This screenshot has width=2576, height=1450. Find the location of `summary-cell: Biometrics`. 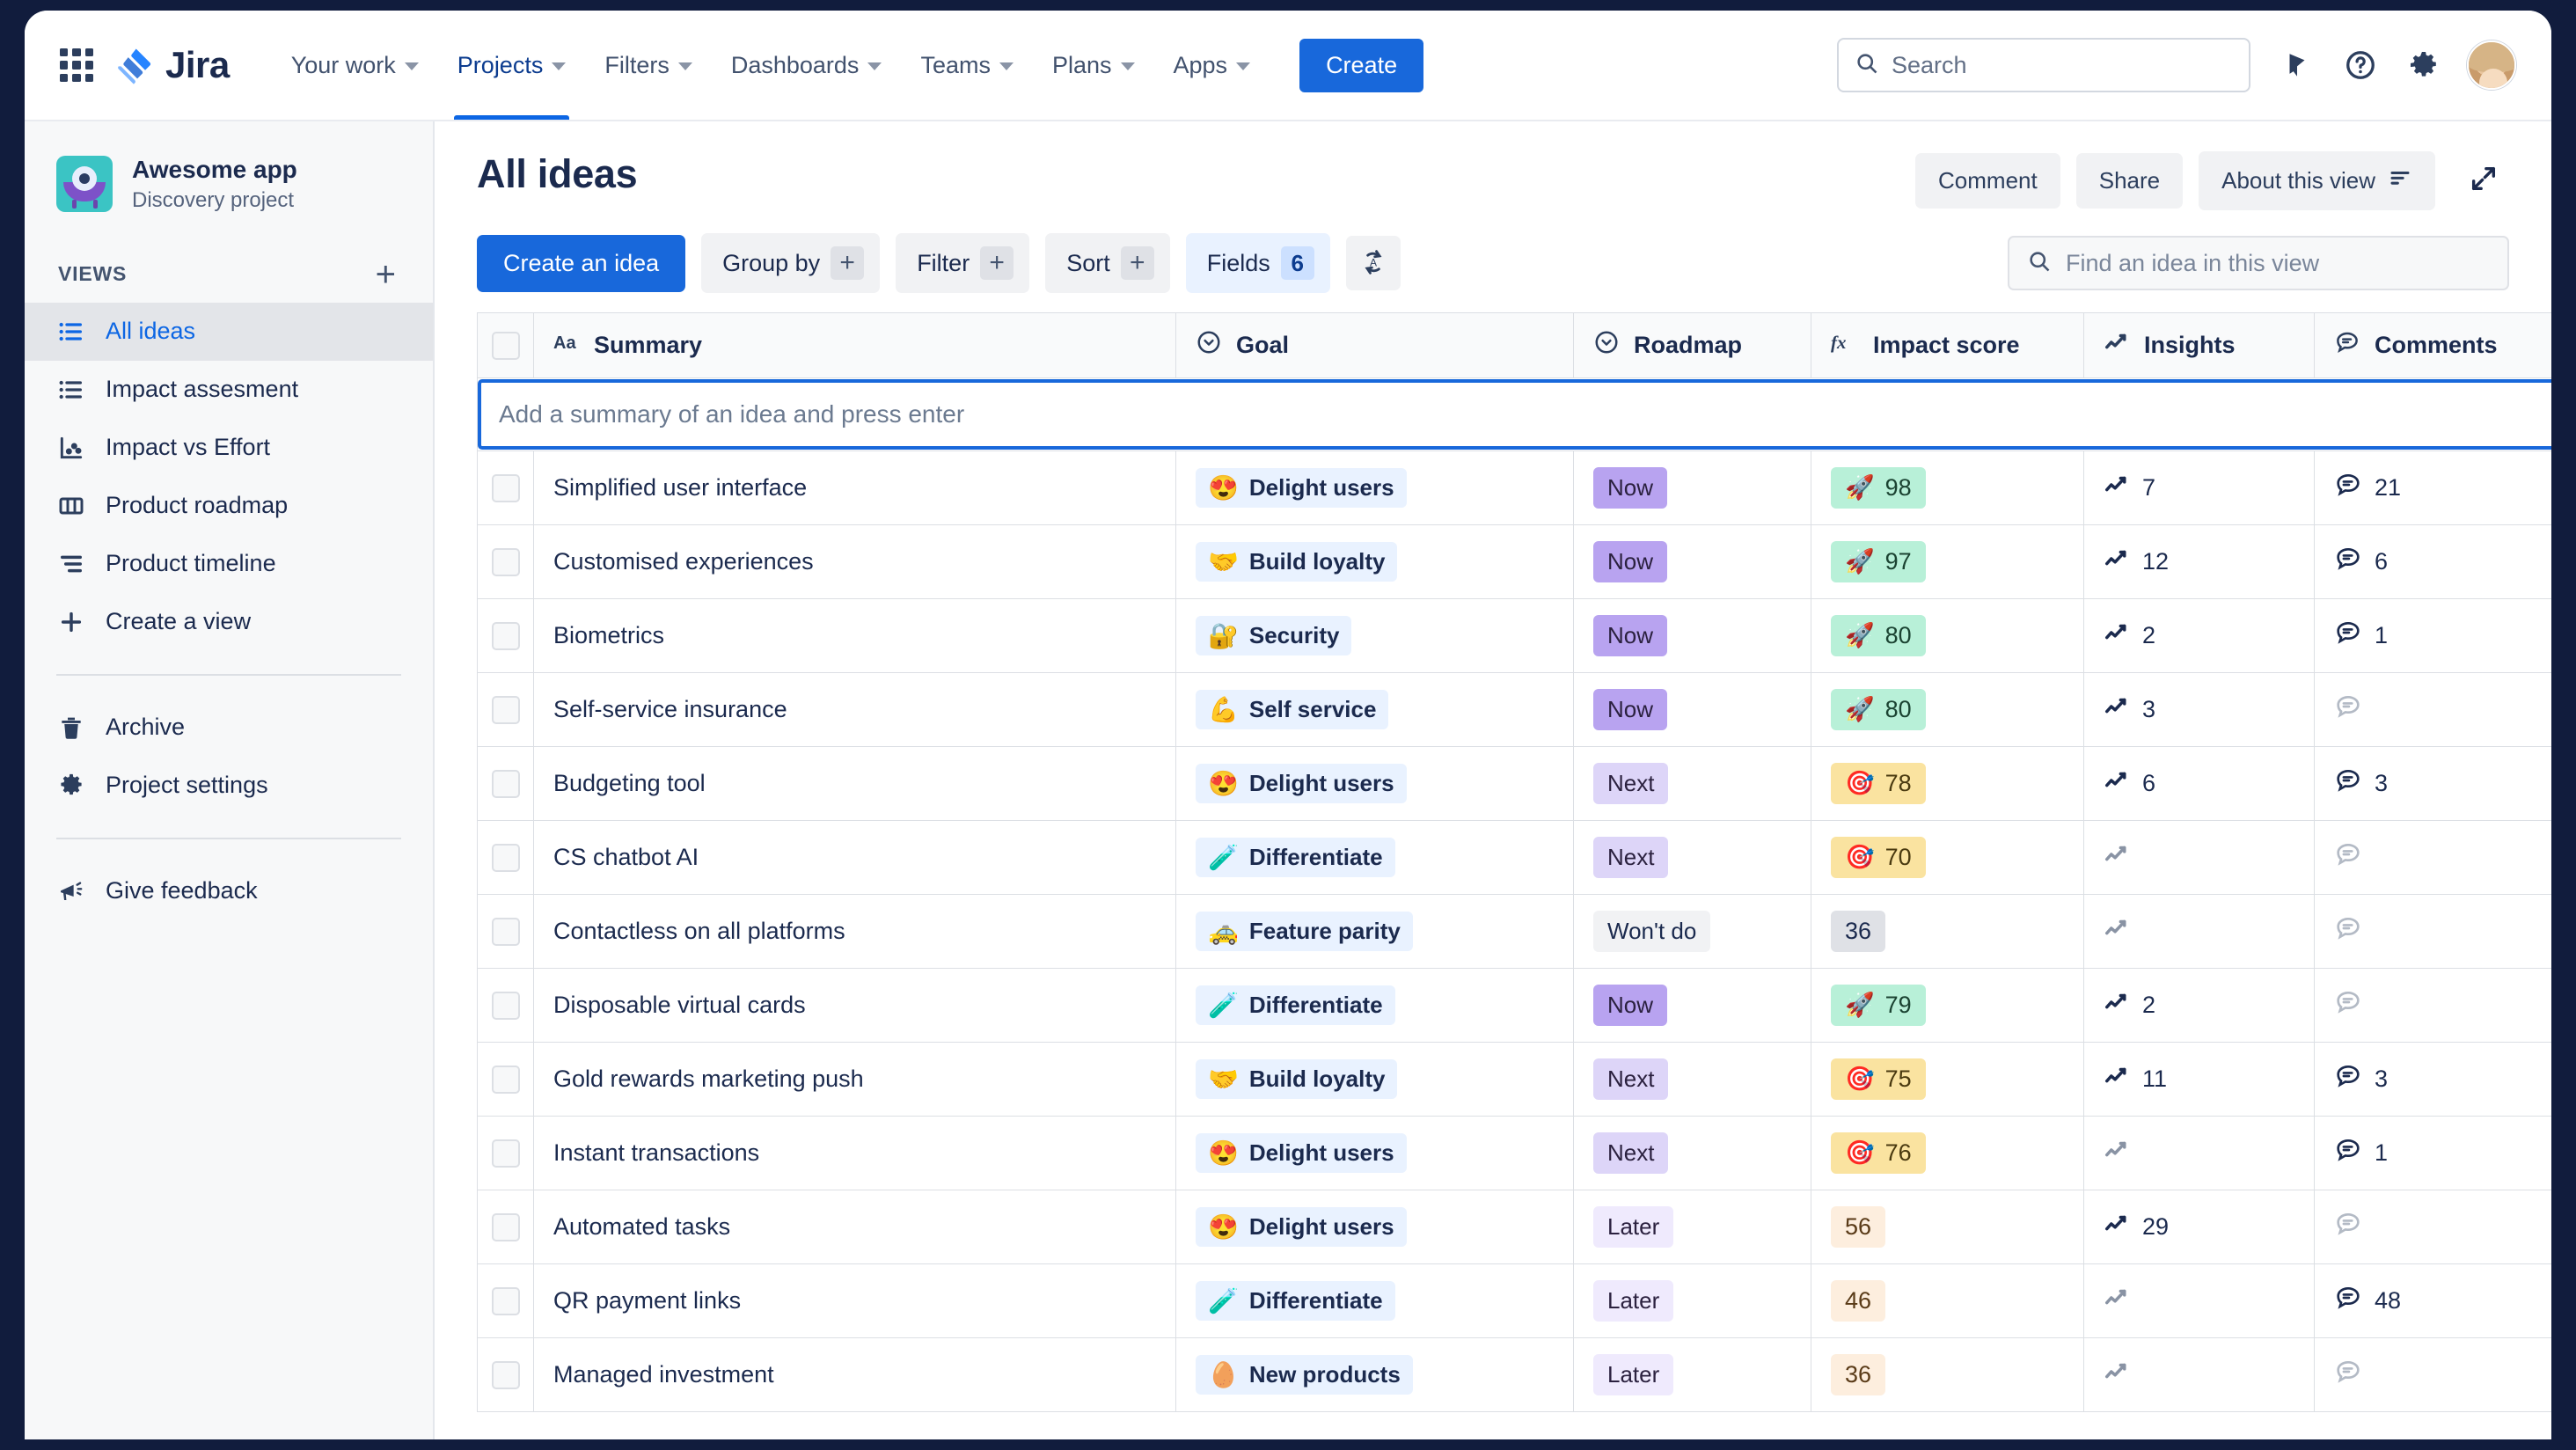

summary-cell: Biometrics is located at coordinates (854, 635).